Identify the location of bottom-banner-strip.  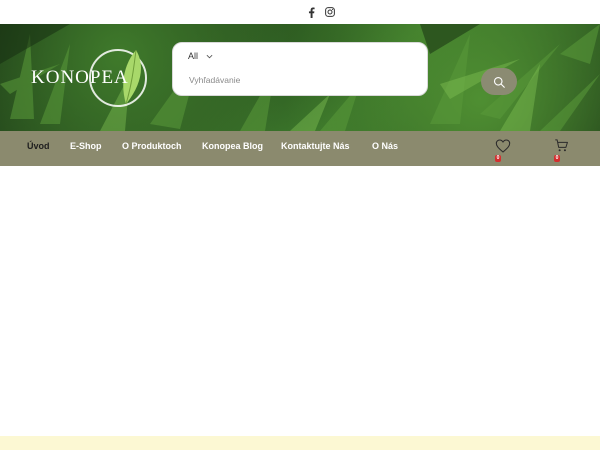
(300, 443).